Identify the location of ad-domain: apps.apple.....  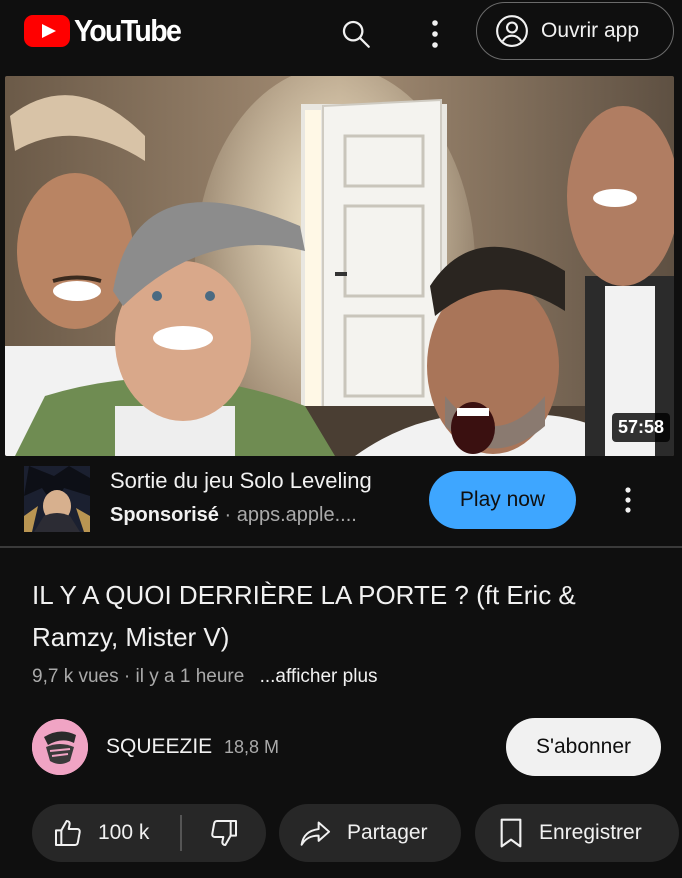
(296, 515).